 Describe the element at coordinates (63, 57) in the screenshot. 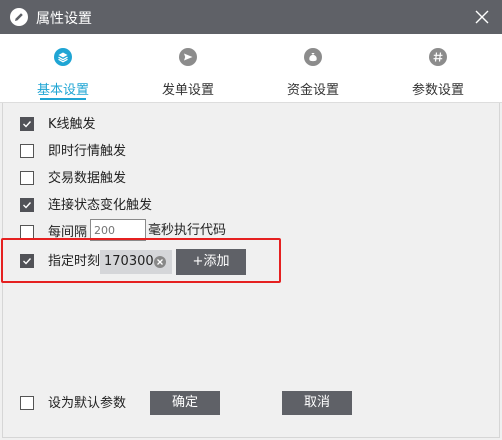

I see `stack-icon` at that location.